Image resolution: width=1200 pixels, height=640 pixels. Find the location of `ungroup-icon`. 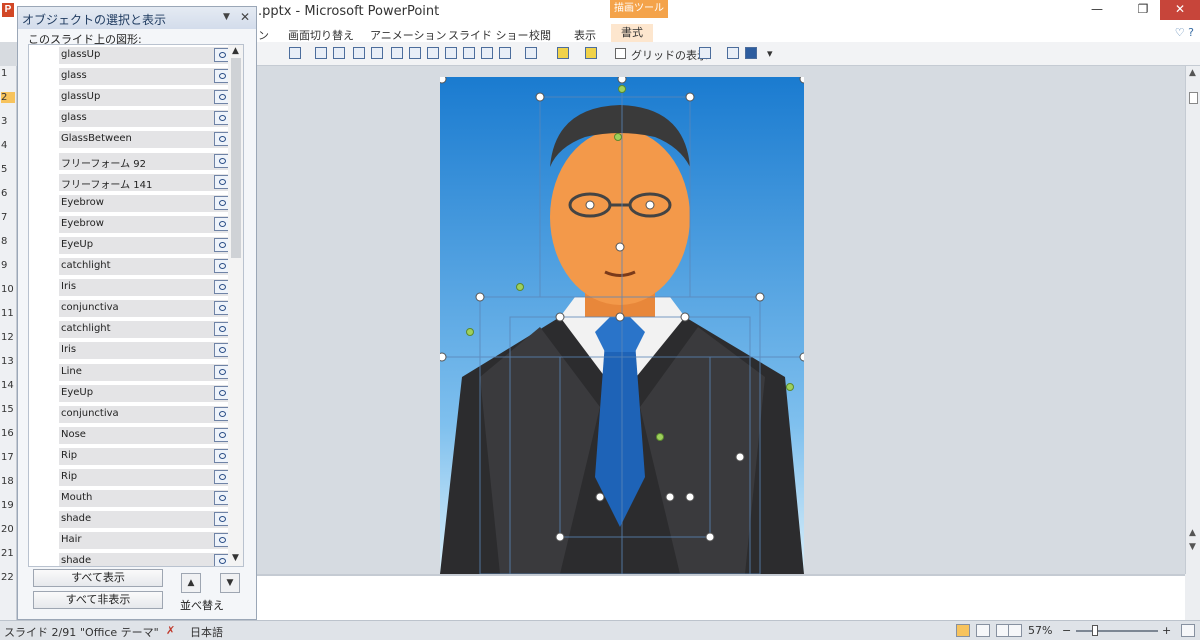

ungroup-icon is located at coordinates (339, 53).